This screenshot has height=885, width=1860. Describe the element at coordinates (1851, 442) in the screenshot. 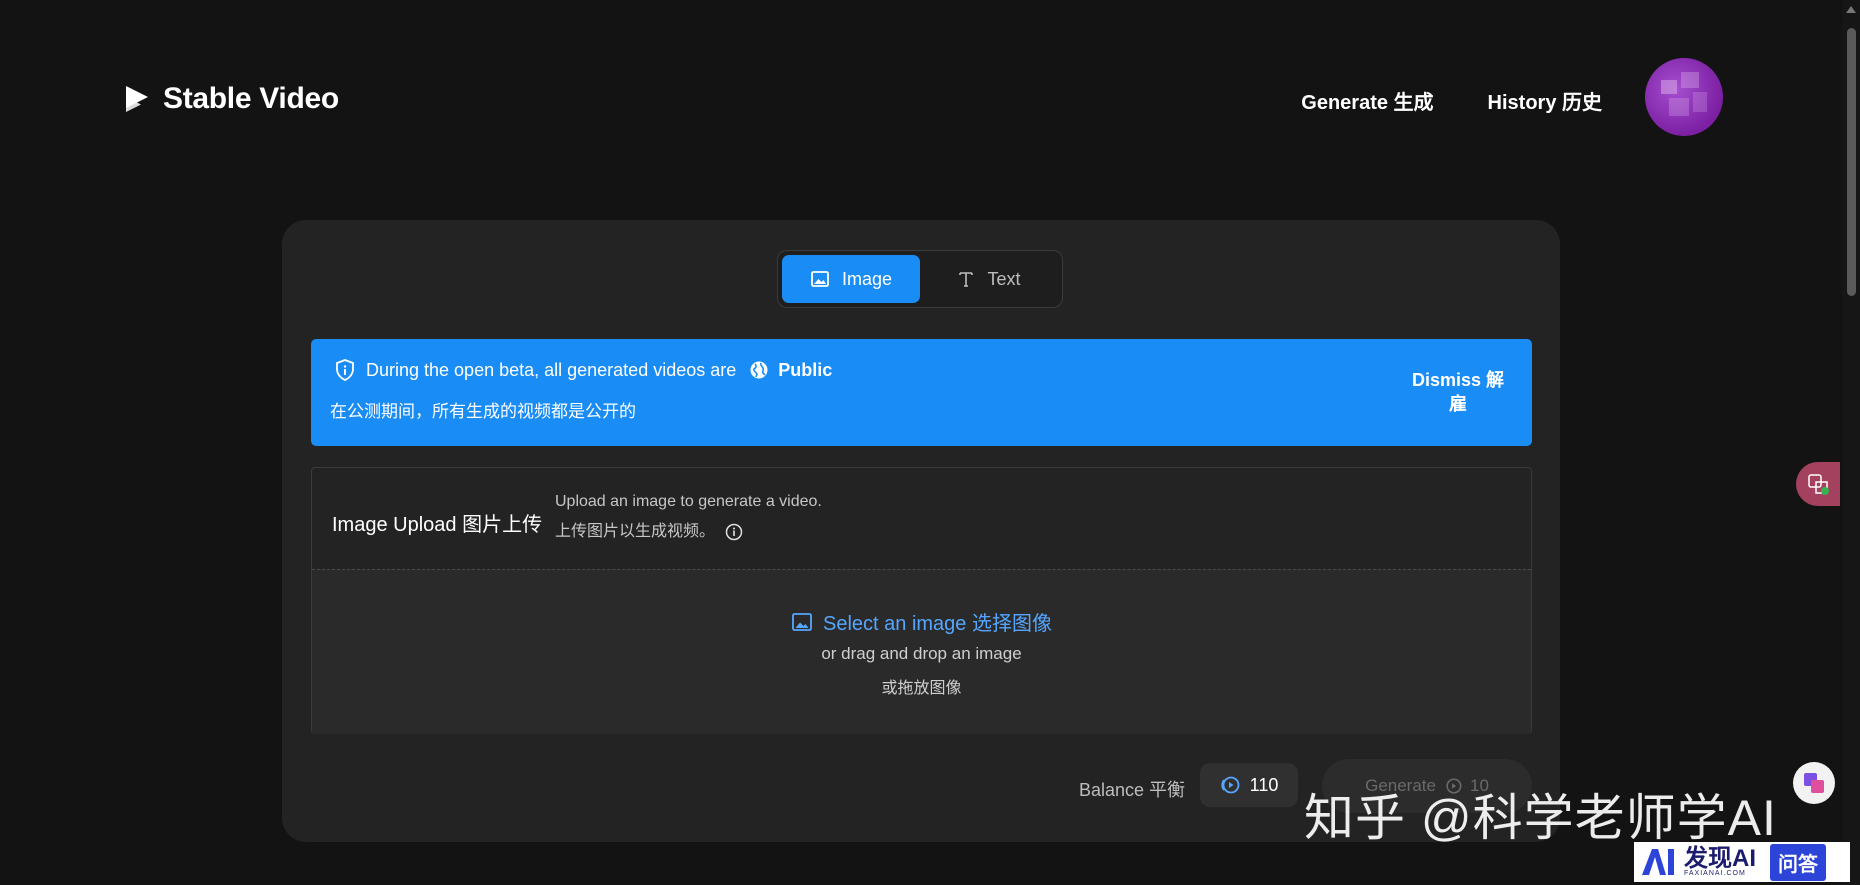

I see `scrollbar` at that location.